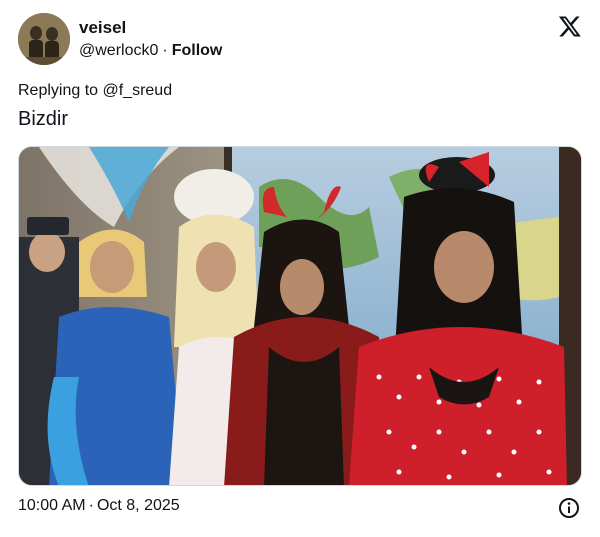 This screenshot has height=537, width=600. I want to click on tweet-time: 10:00 AM, so click(52, 505).